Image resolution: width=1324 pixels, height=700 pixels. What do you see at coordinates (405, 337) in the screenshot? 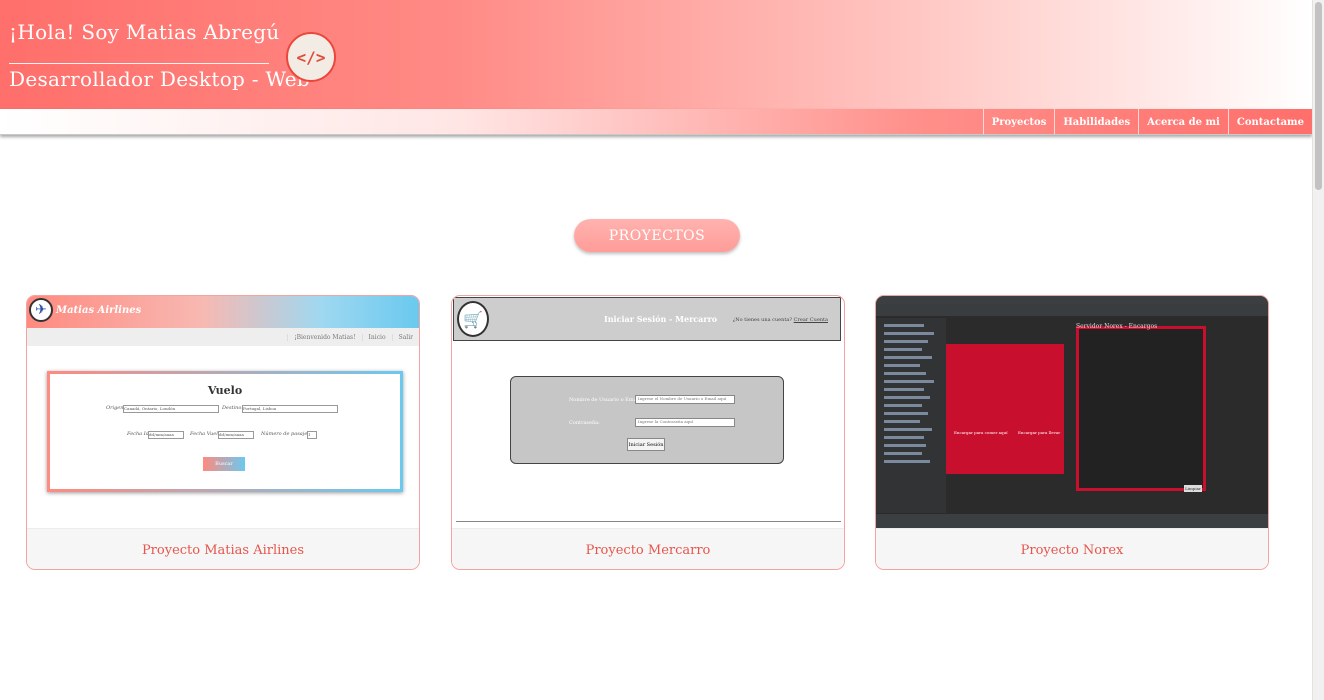
I see `preview-menu-item: Salir` at bounding box center [405, 337].